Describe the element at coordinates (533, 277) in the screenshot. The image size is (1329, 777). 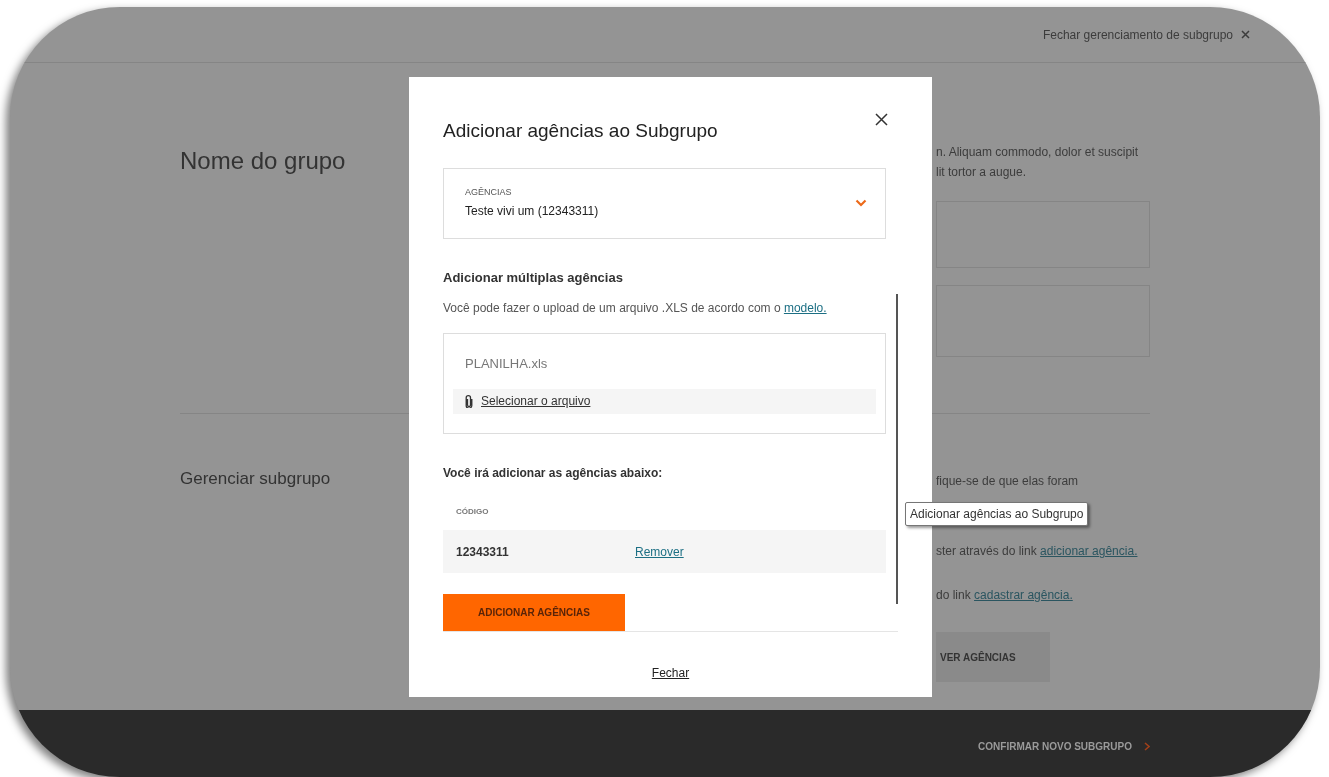
I see `section-heading: Adicionar múltiplas agências` at that location.